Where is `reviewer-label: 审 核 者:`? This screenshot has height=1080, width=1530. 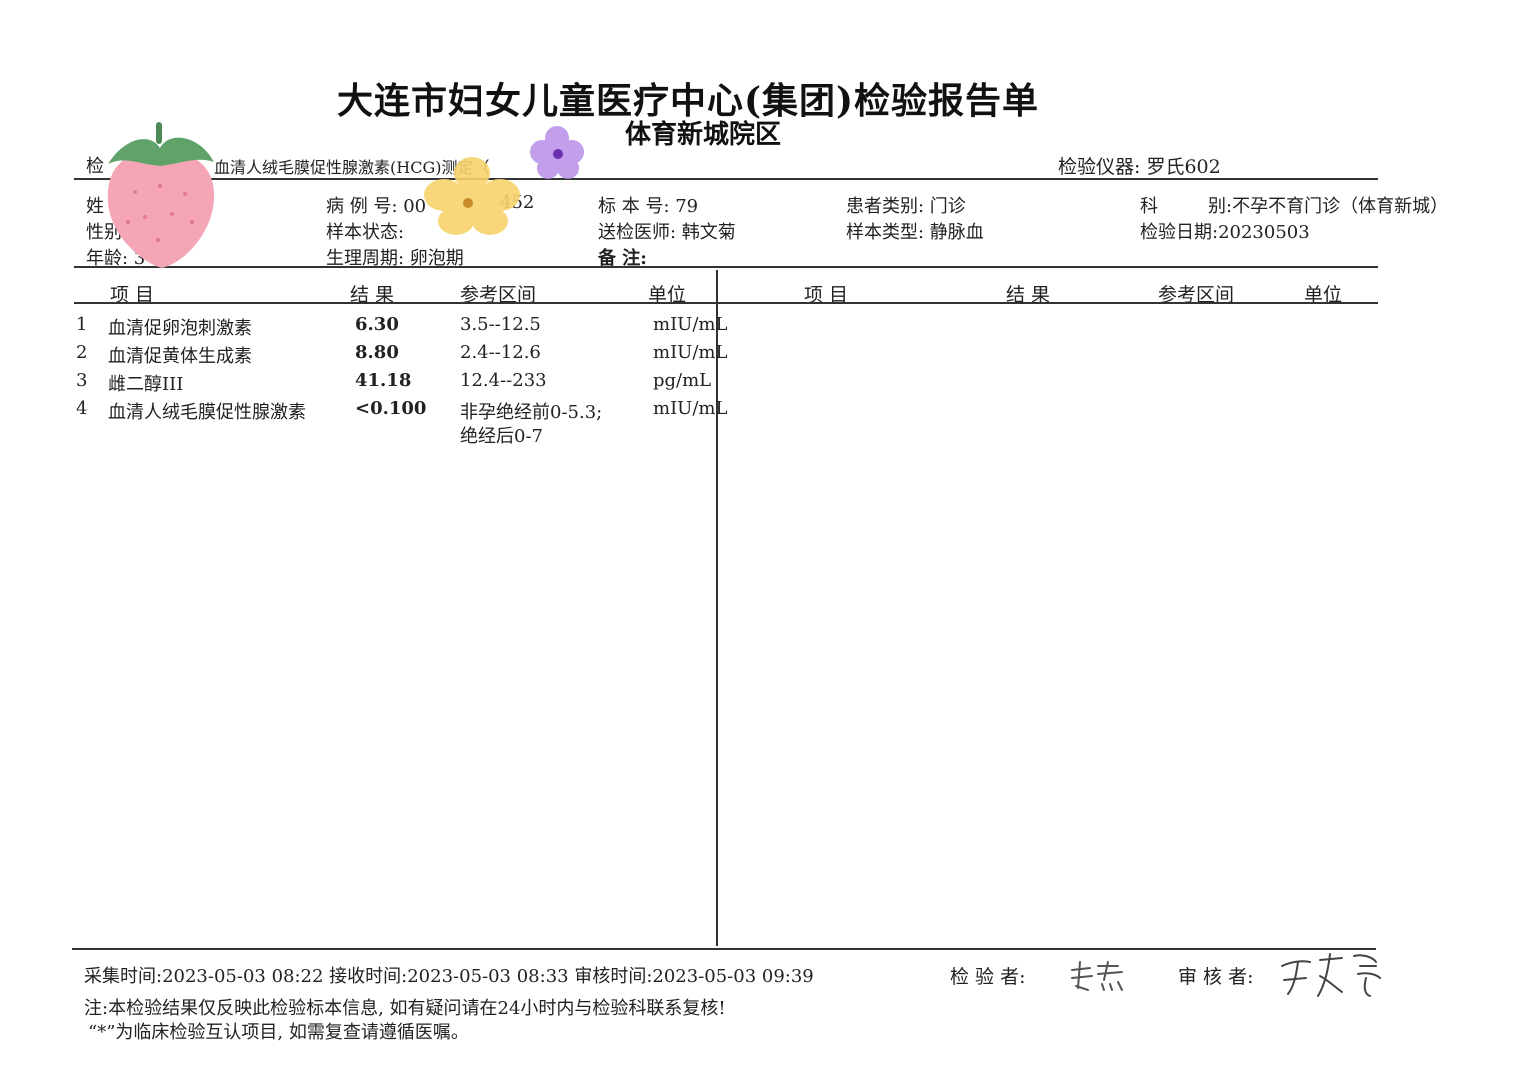
reviewer-label: 审 核 者: is located at coordinates (1216, 977).